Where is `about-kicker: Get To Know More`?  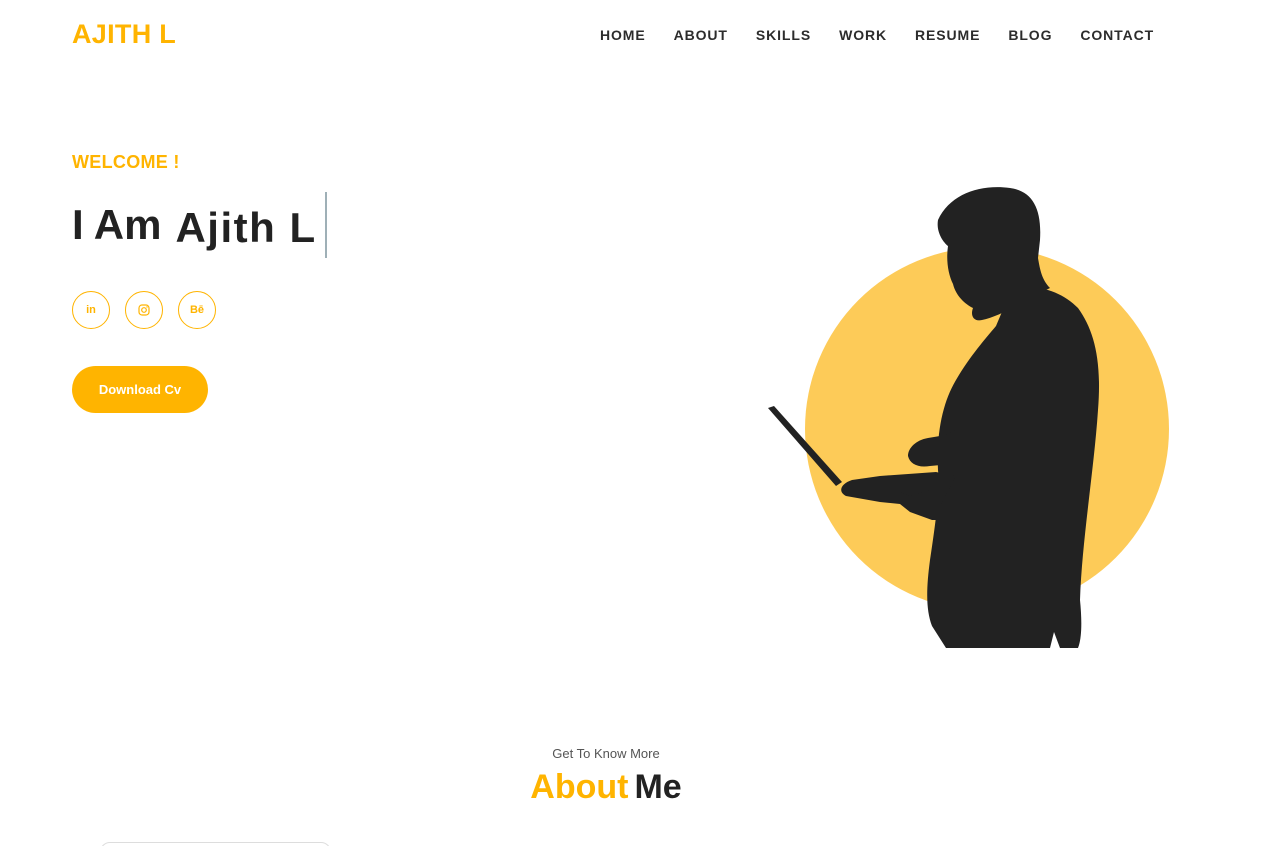 about-kicker: Get To Know More is located at coordinates (606, 753).